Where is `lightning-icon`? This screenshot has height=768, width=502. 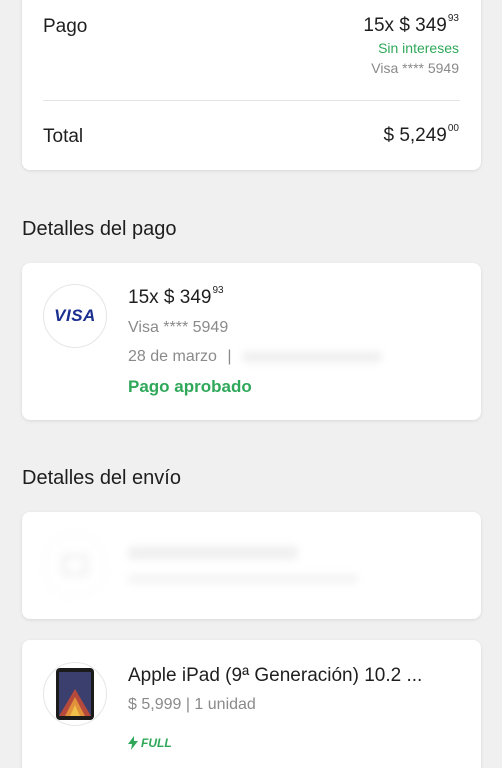 lightning-icon is located at coordinates (133, 743).